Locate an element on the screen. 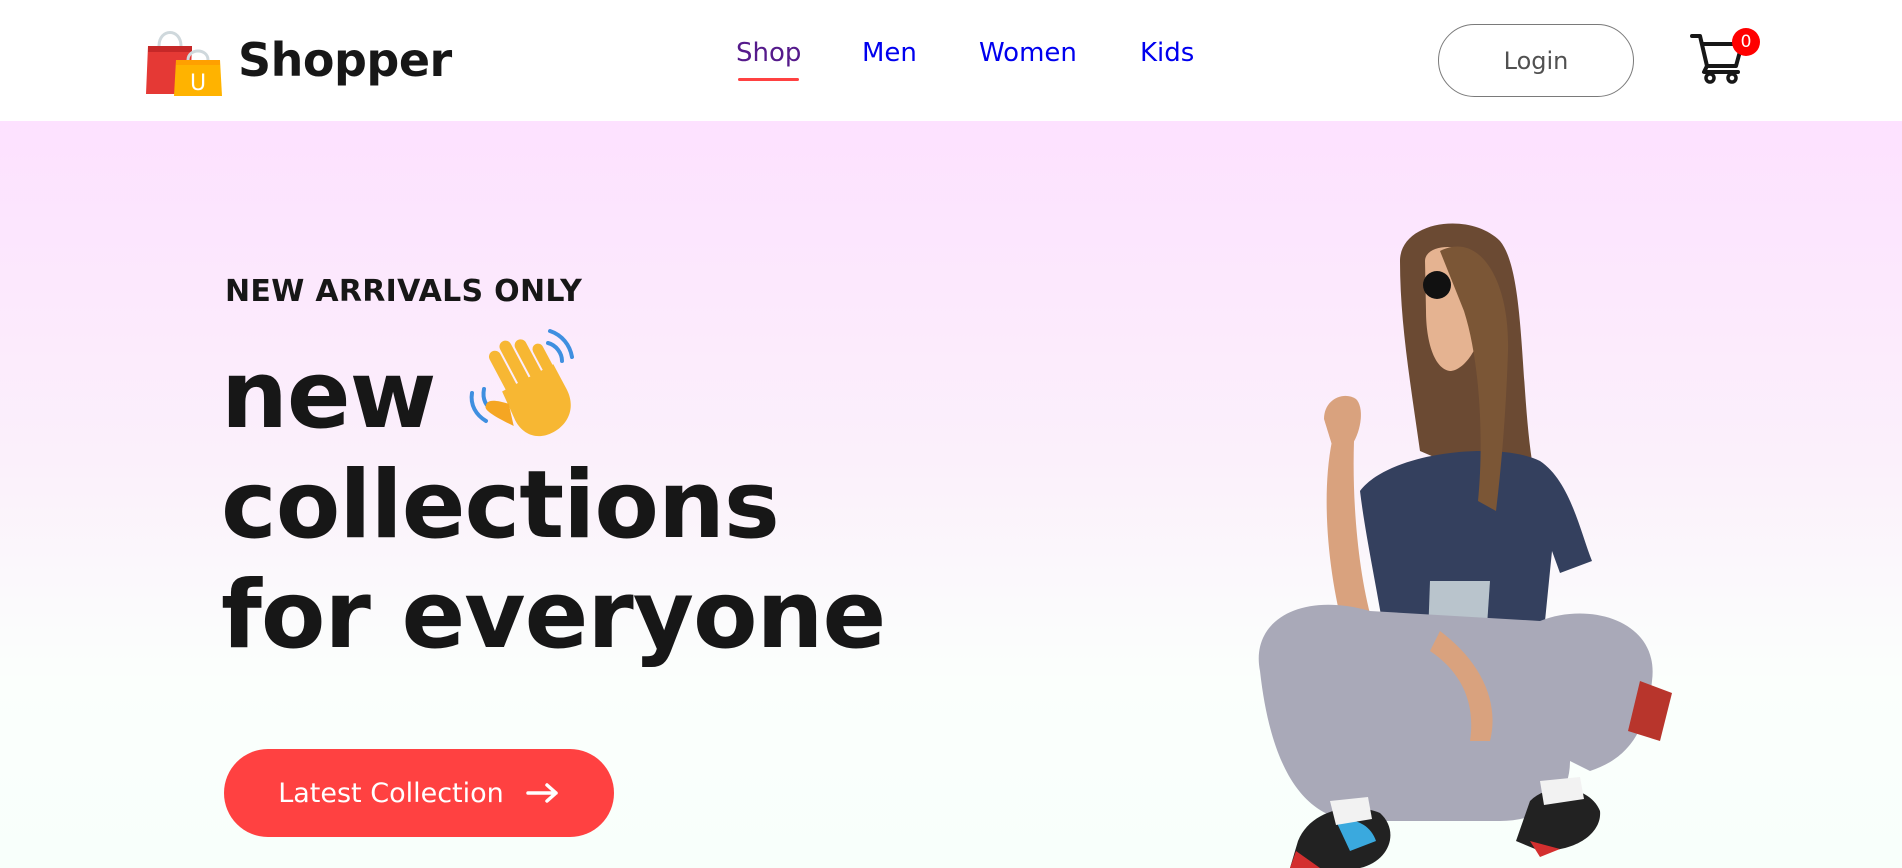 The height and width of the screenshot is (868, 1902). navbar: U Shopper Shop Men Women Kids Login 0 is located at coordinates (951, 60).